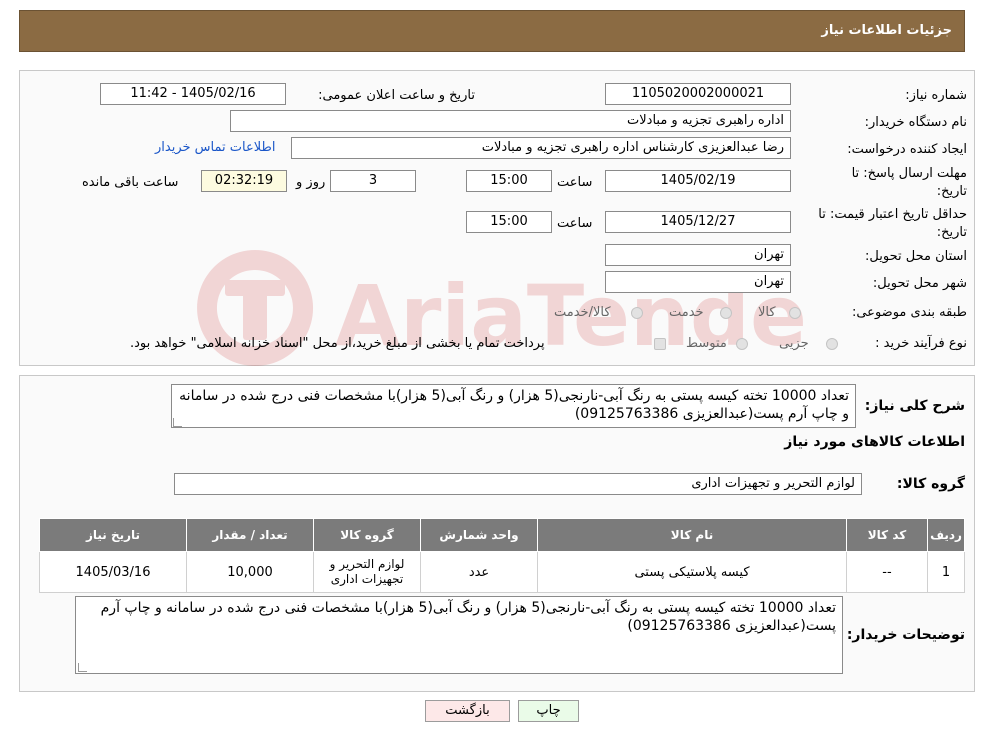 This screenshot has width=985, height=744. What do you see at coordinates (575, 182) in the screenshot?
I see `deadline-time-label: ساعت` at bounding box center [575, 182].